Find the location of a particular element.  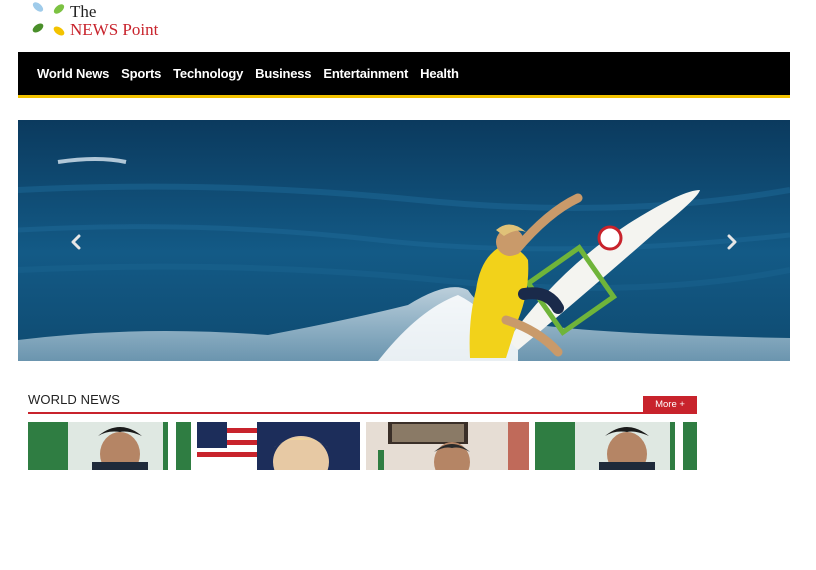

logo-text-the: The is located at coordinates (83, 11).